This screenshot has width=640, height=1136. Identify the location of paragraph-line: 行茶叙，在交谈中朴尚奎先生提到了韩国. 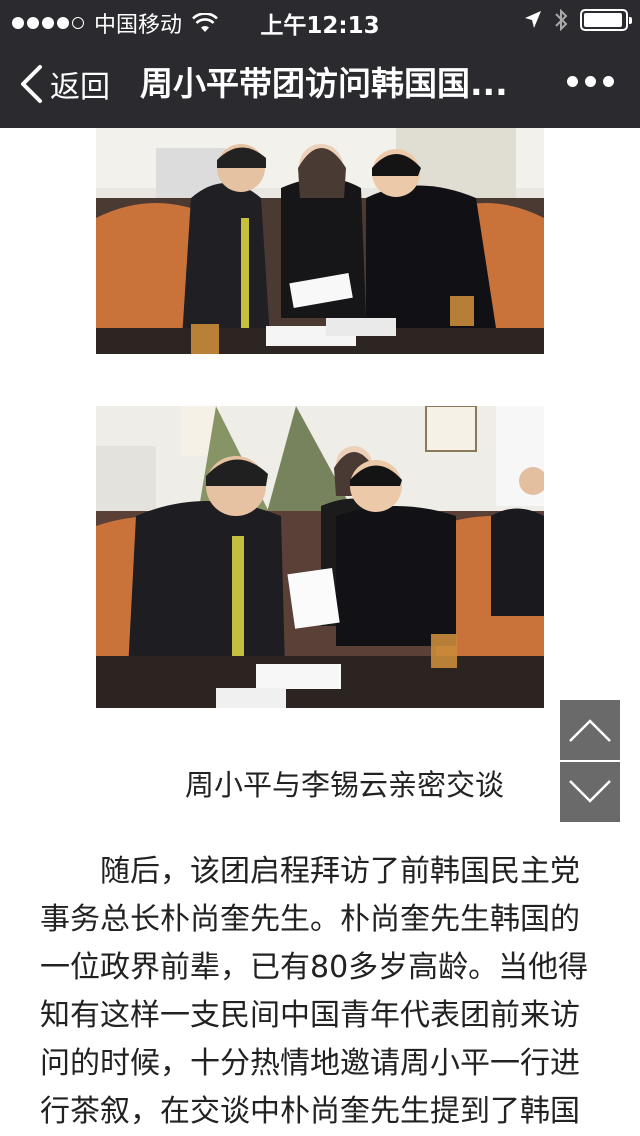
(310, 1111).